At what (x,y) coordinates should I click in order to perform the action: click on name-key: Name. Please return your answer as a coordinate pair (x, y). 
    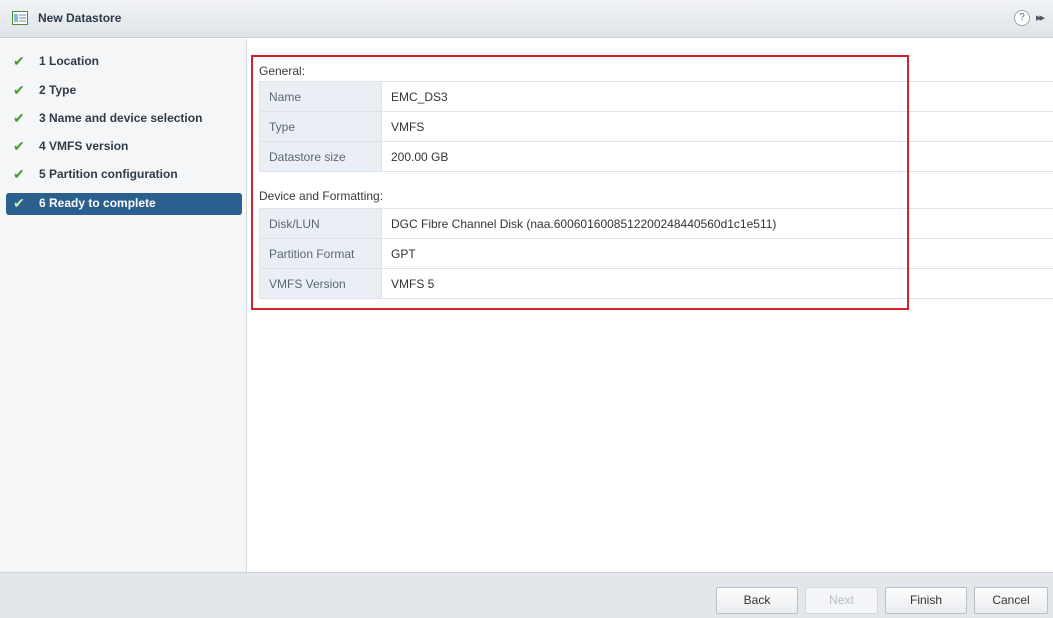
    Looking at the image, I should click on (320, 96).